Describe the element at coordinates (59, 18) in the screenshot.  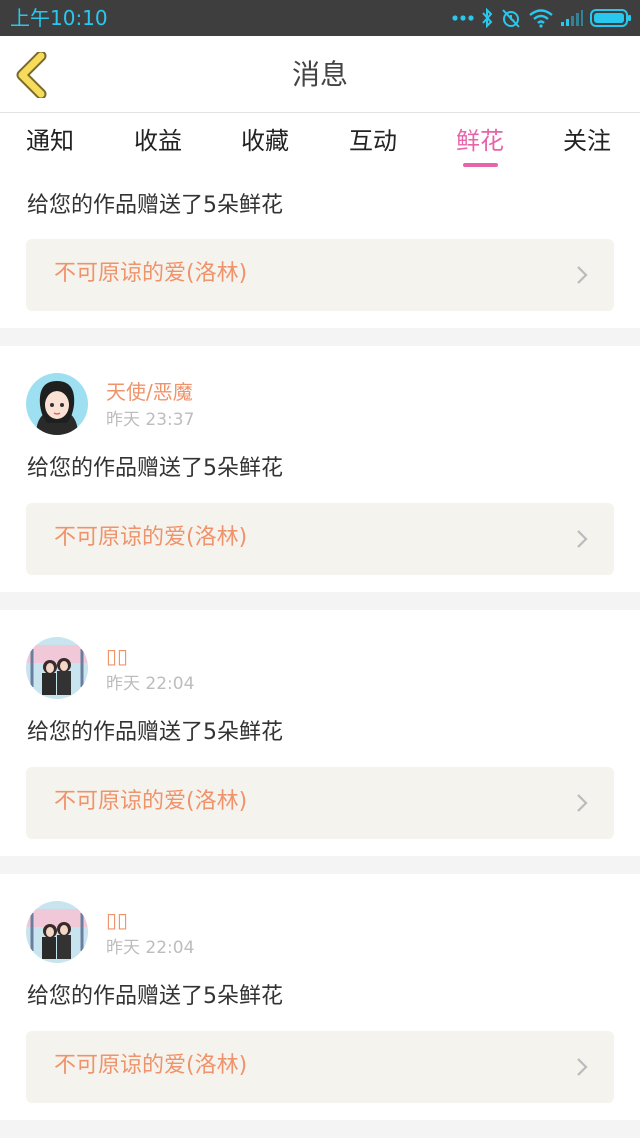
I see `status-time: 上午10:10` at that location.